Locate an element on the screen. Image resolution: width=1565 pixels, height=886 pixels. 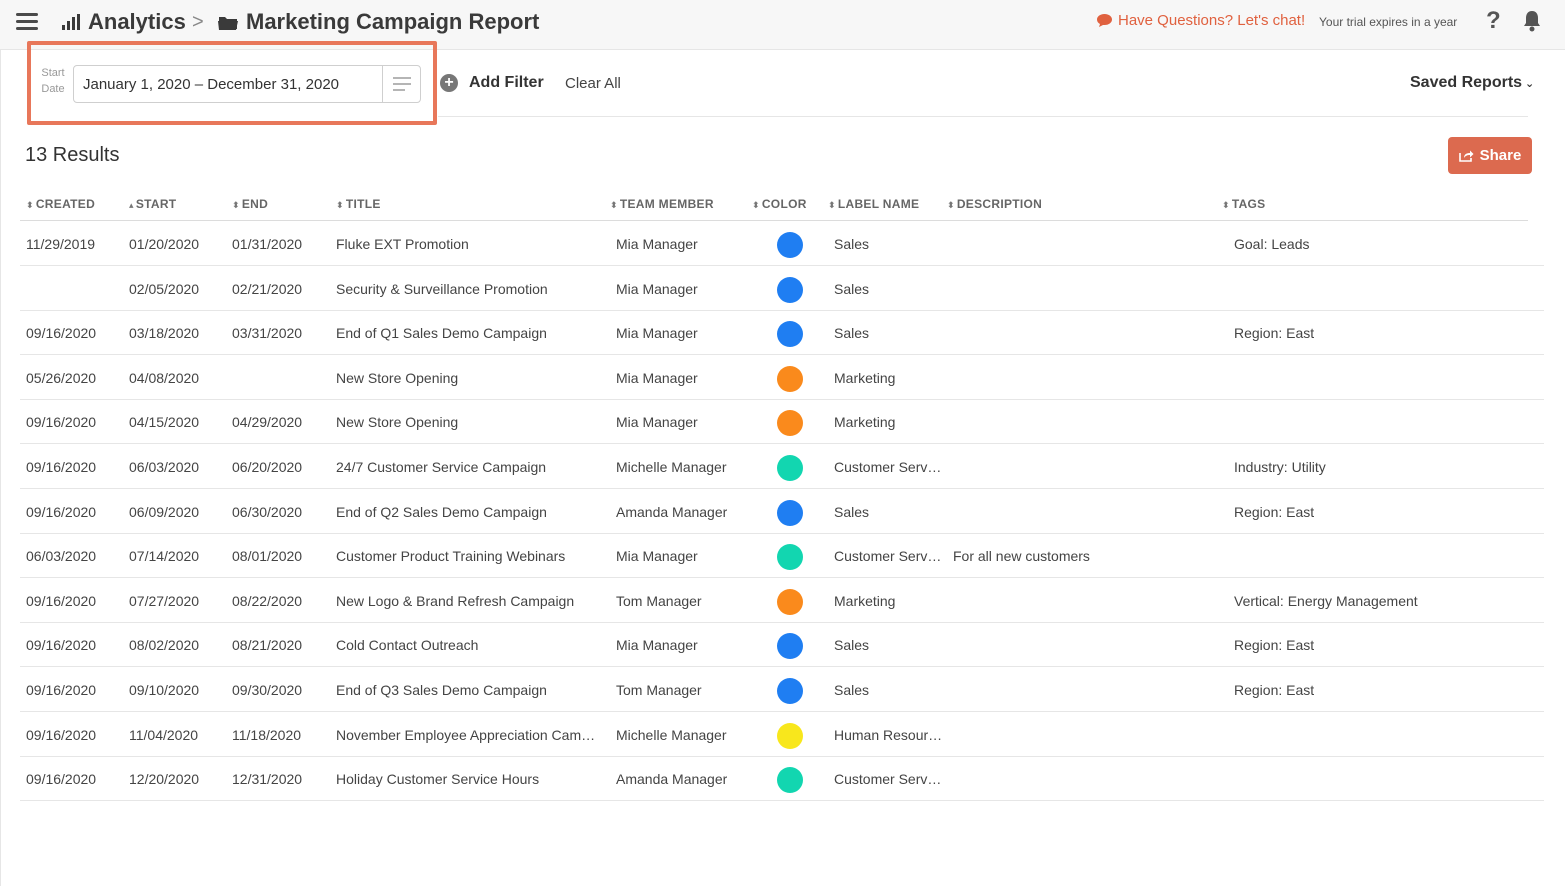
column-header-created: ⬍ CREATED is located at coordinates (60, 204).